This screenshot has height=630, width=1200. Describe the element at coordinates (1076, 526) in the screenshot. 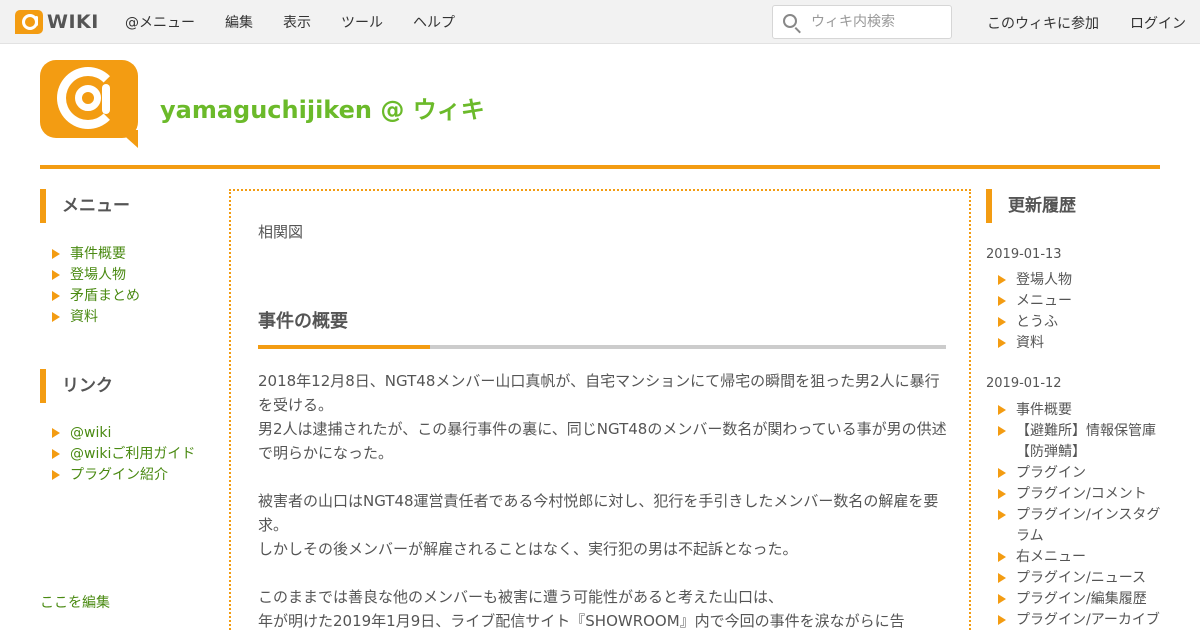

I see `update-item: プラグイン/インスタグラム` at that location.